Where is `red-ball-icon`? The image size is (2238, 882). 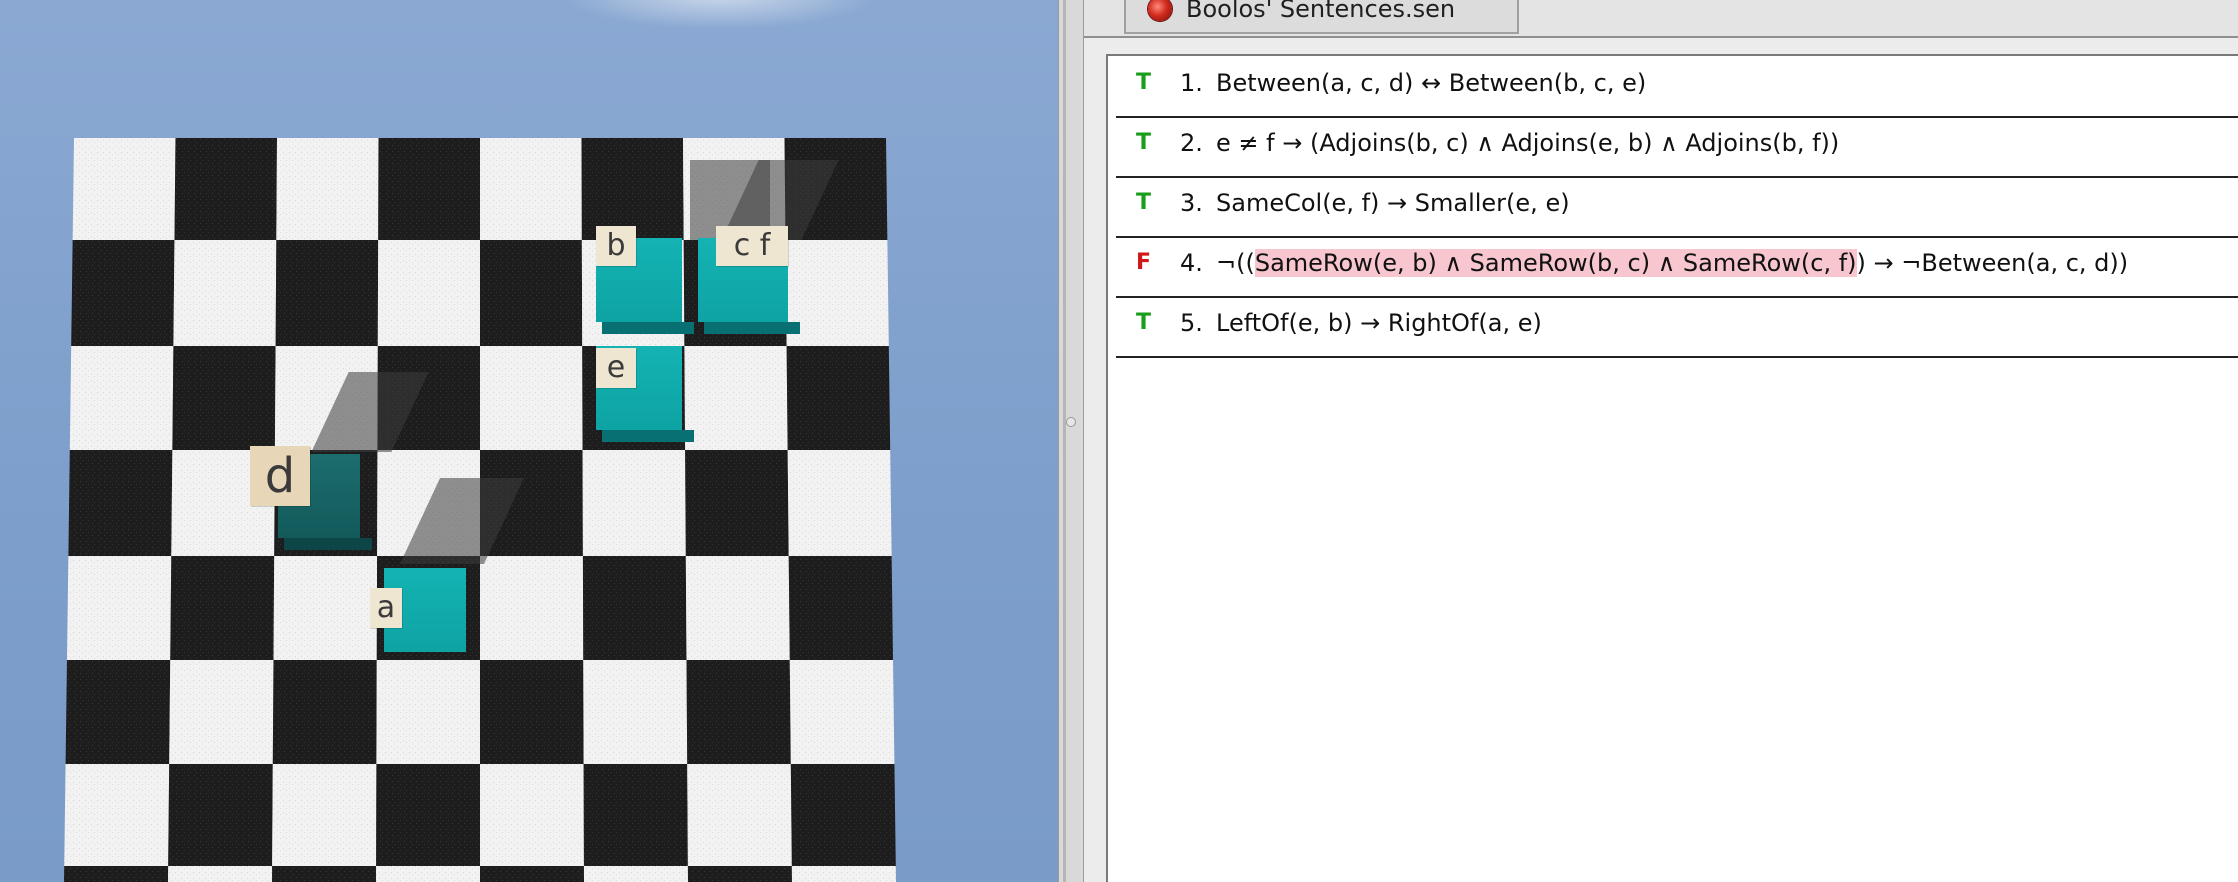 red-ball-icon is located at coordinates (1160, 10).